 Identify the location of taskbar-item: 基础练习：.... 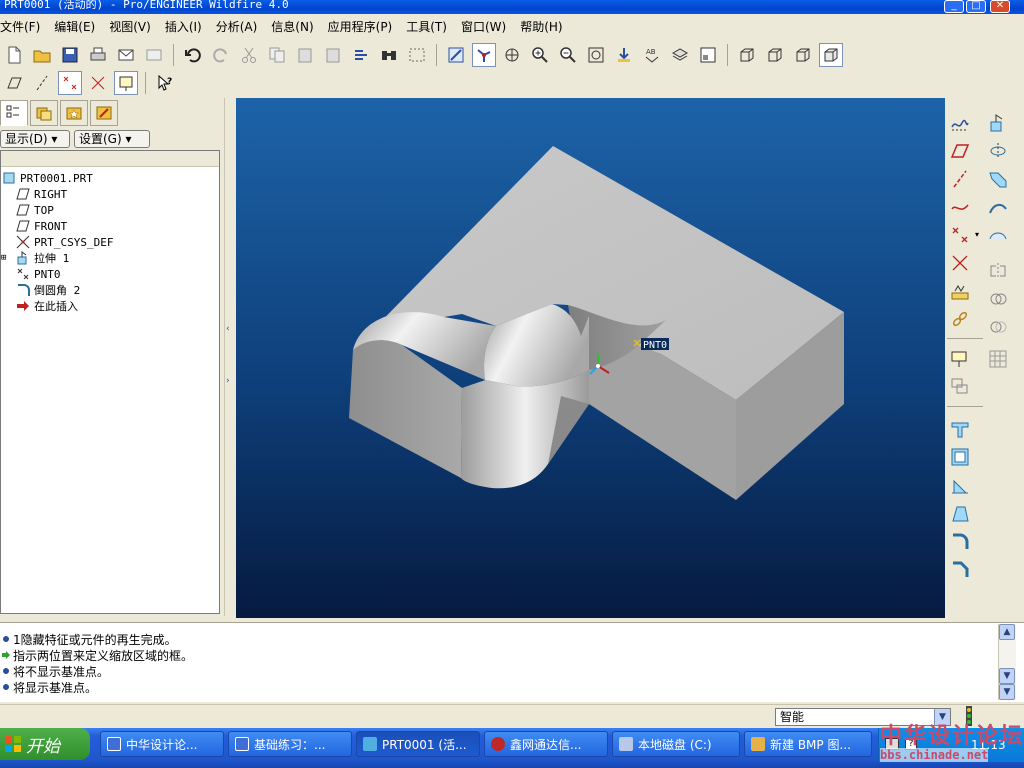
(290, 744).